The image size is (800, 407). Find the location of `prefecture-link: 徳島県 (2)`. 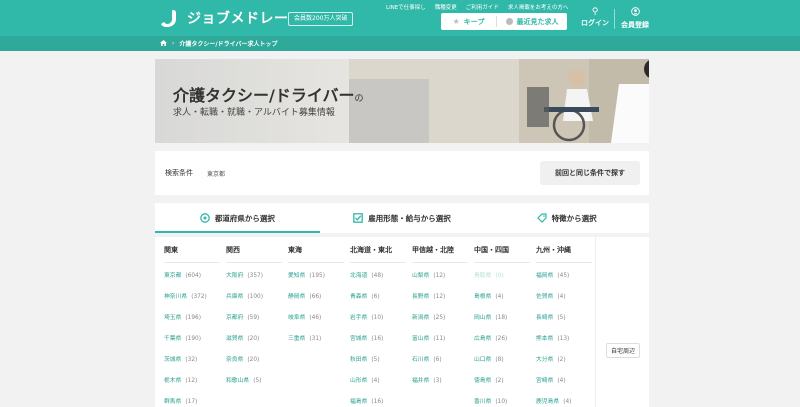

prefecture-link: 徳島県 (2) is located at coordinates (489, 379).